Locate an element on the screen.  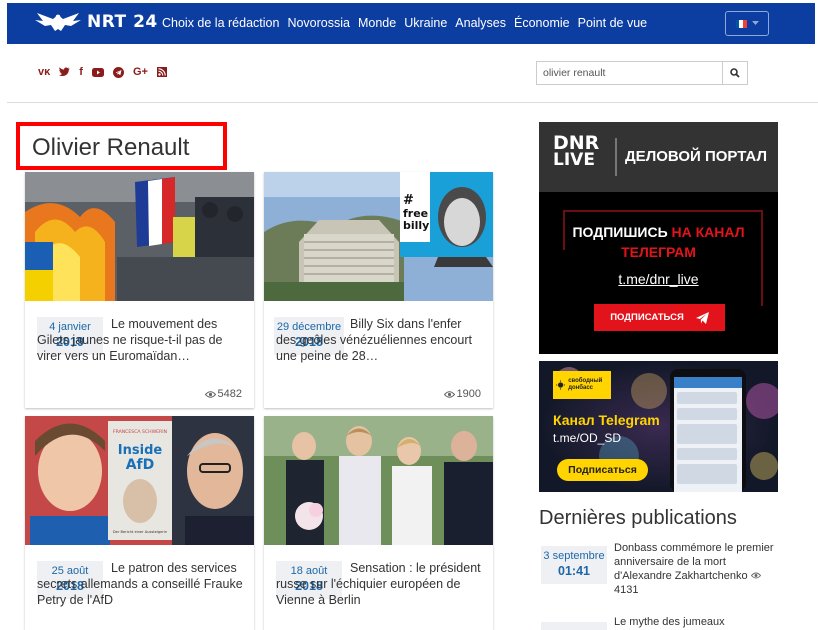
latest-item-date: 3 septembre 01:41 is located at coordinates (574, 565).